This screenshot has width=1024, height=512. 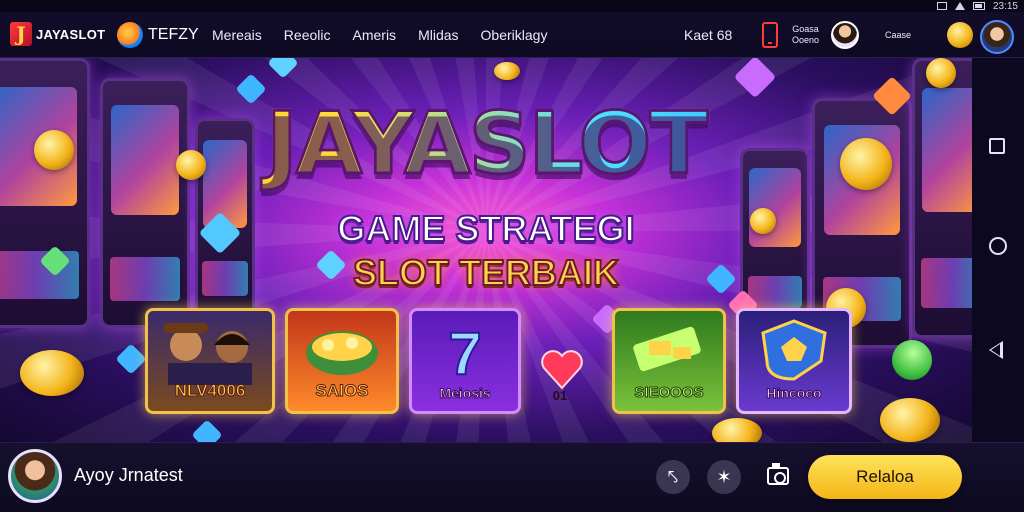 I want to click on game-card-label: SIEOOOS, so click(x=669, y=393).